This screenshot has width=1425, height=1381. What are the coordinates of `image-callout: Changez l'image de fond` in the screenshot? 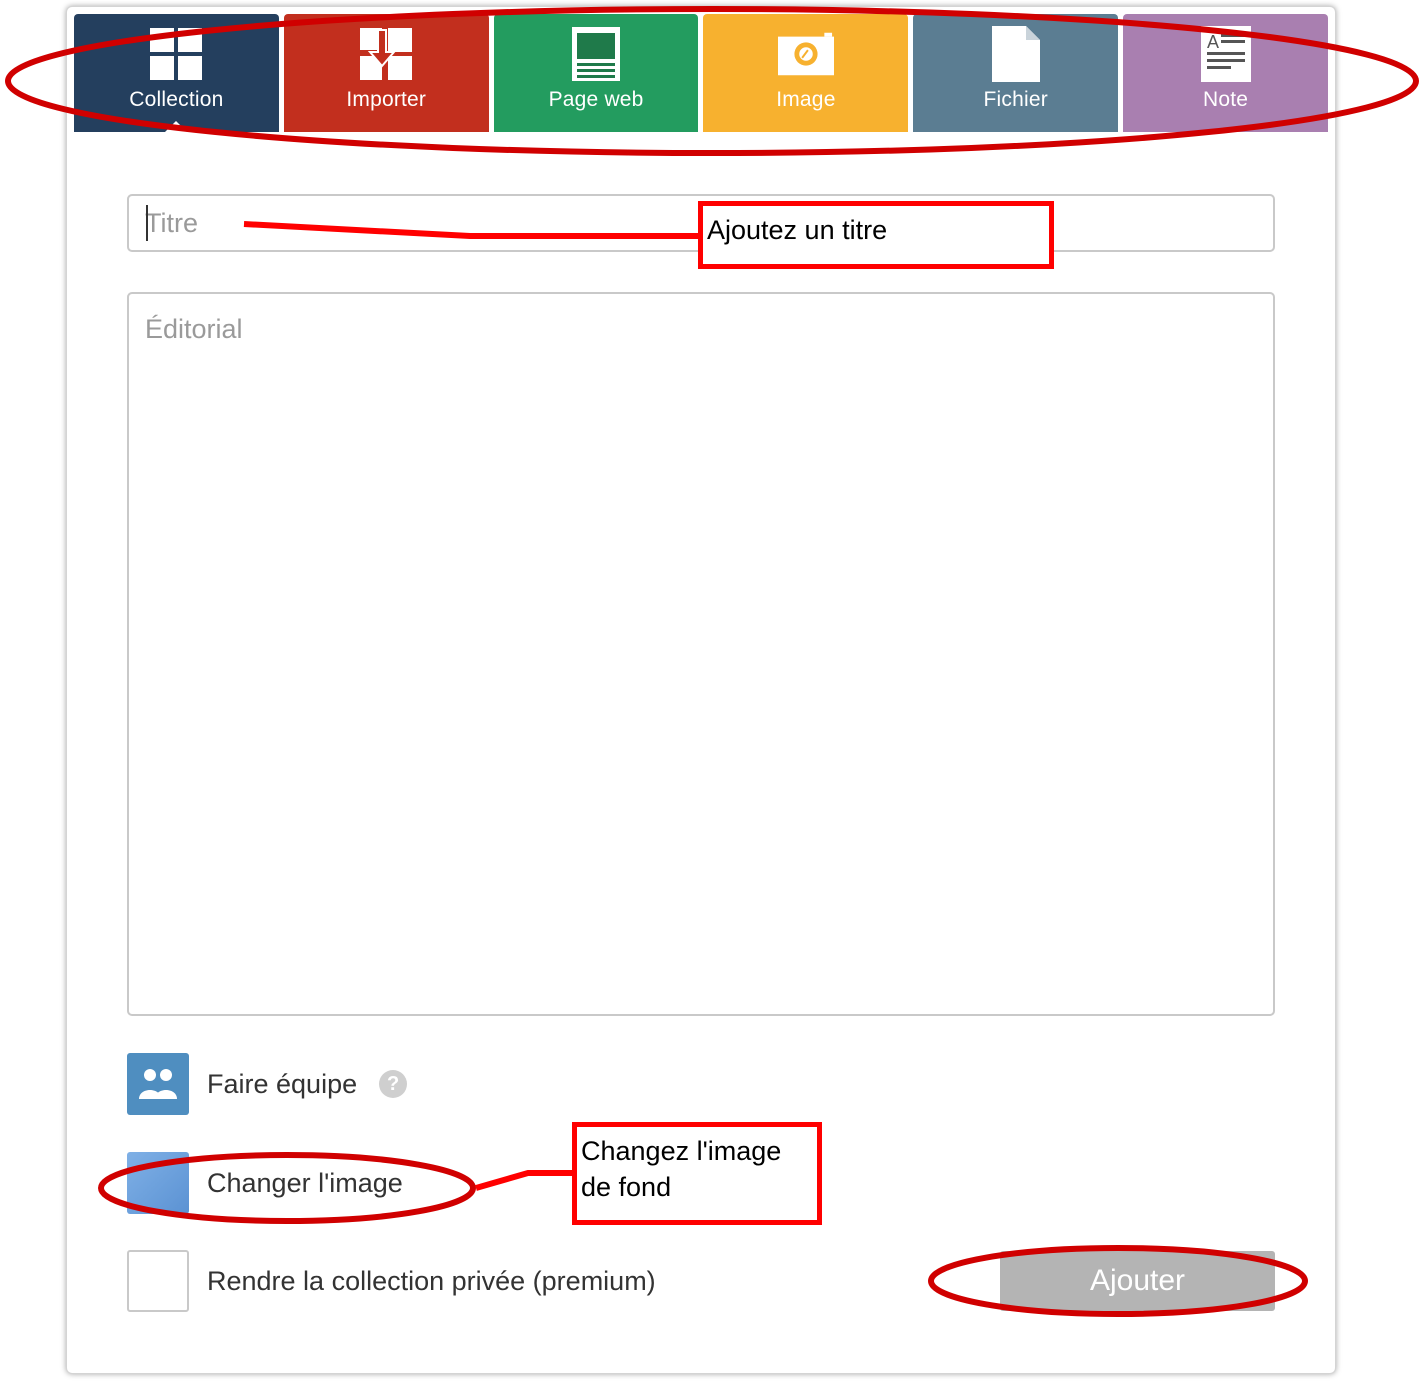 It's located at (697, 1173).